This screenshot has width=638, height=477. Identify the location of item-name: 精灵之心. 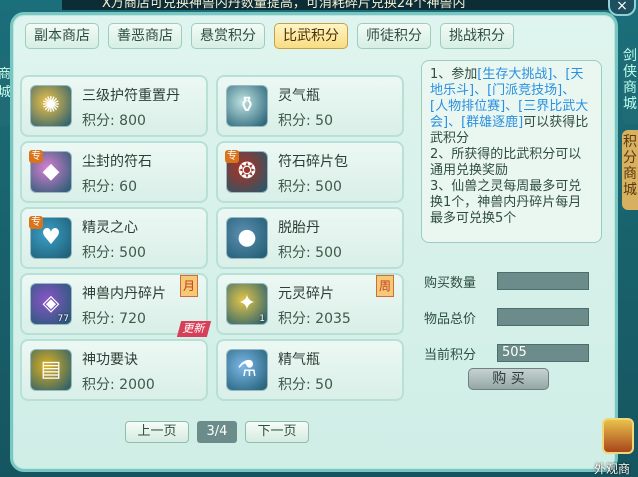
(110, 228).